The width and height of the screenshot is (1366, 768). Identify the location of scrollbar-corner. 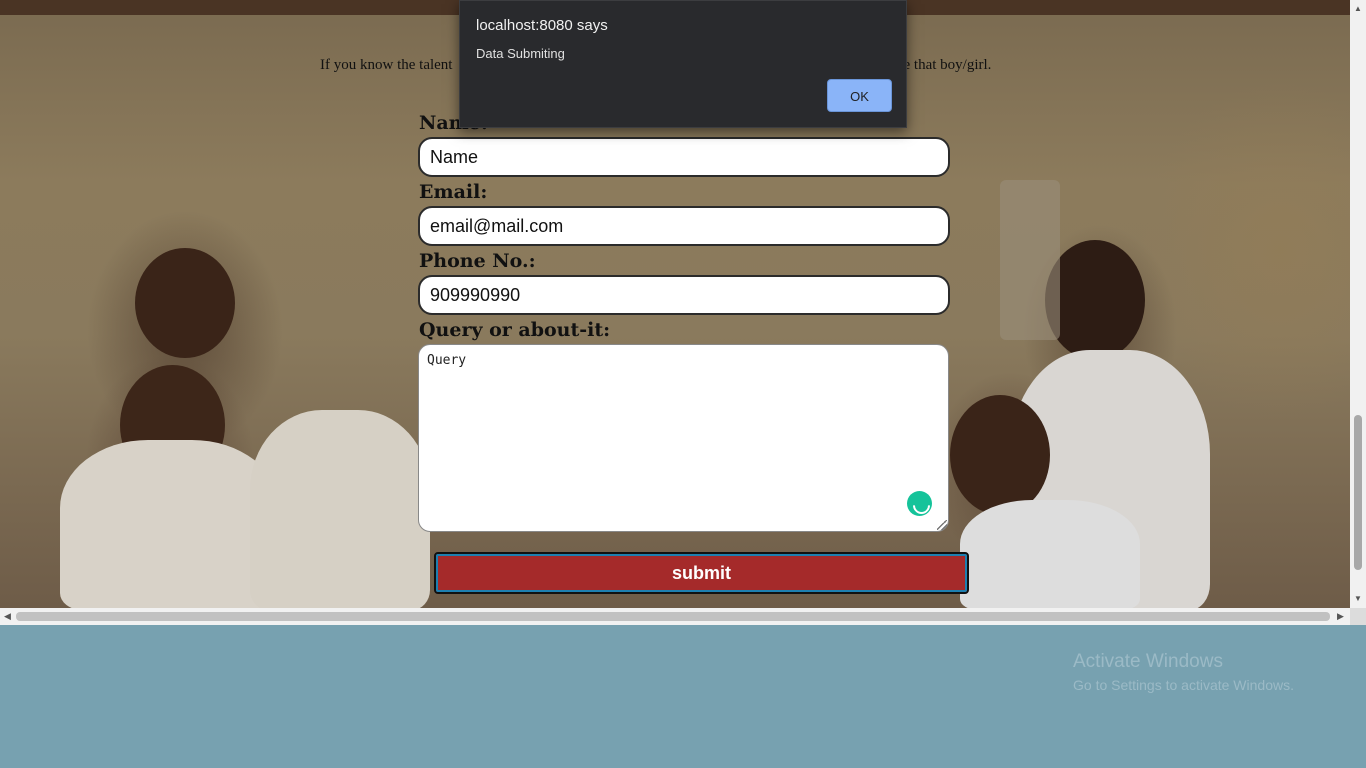
(1358, 616).